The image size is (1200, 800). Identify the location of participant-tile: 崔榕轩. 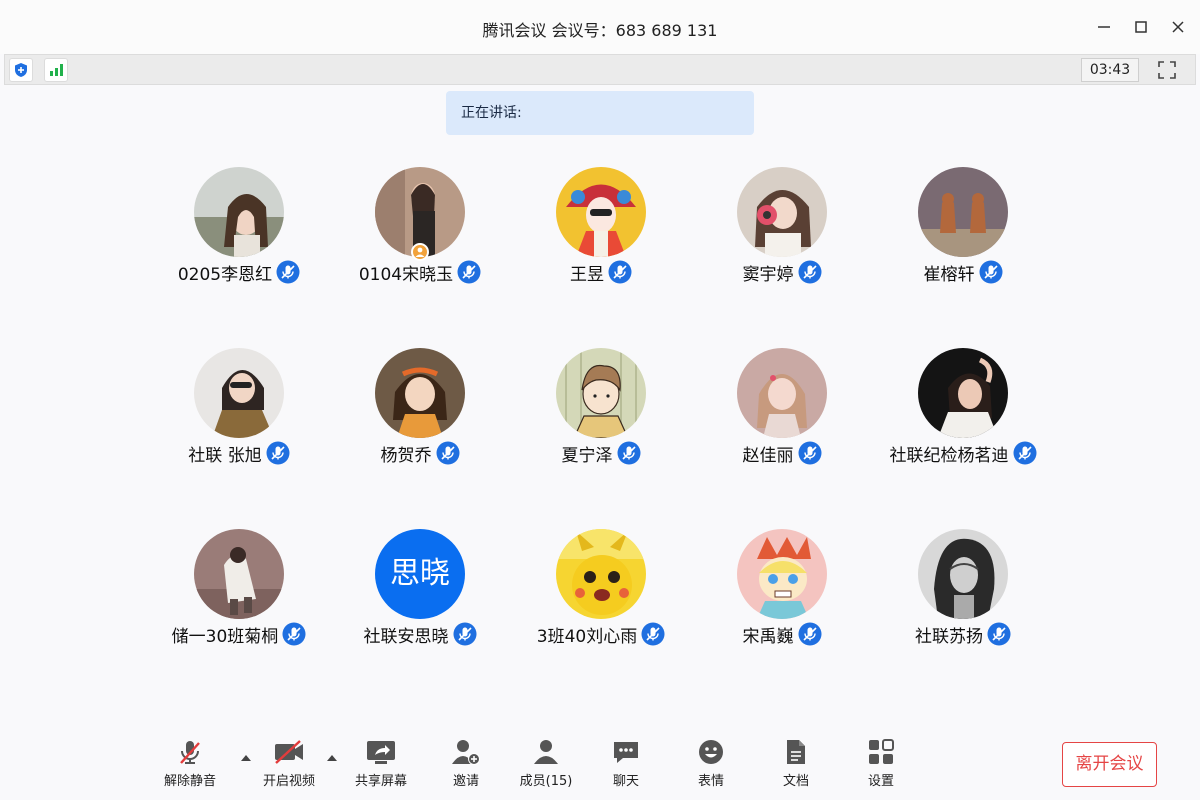
(963, 232).